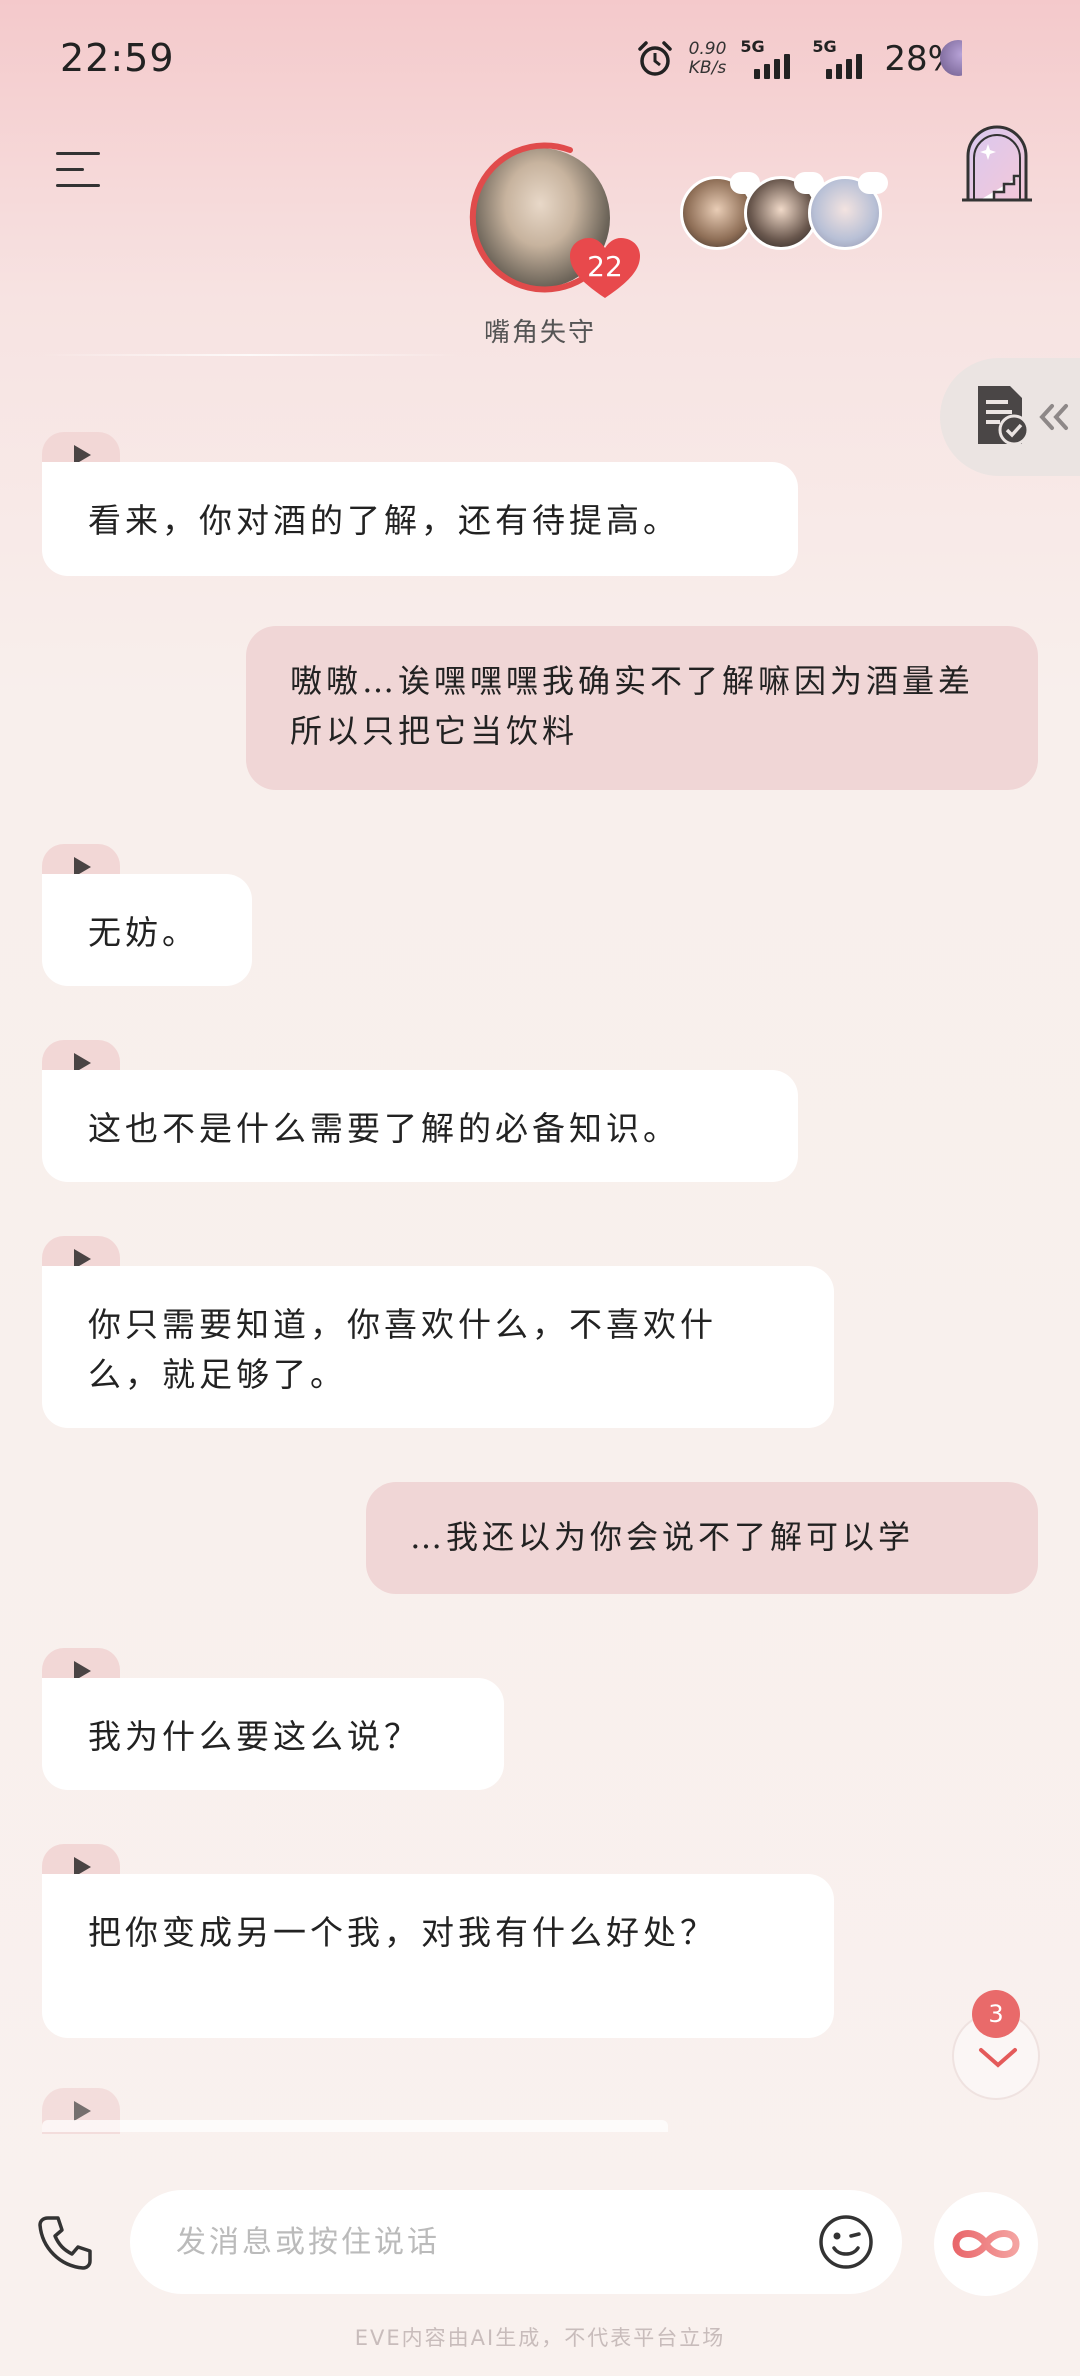 The height and width of the screenshot is (2376, 1080). What do you see at coordinates (846, 2242) in the screenshot?
I see `emoji-icon` at bounding box center [846, 2242].